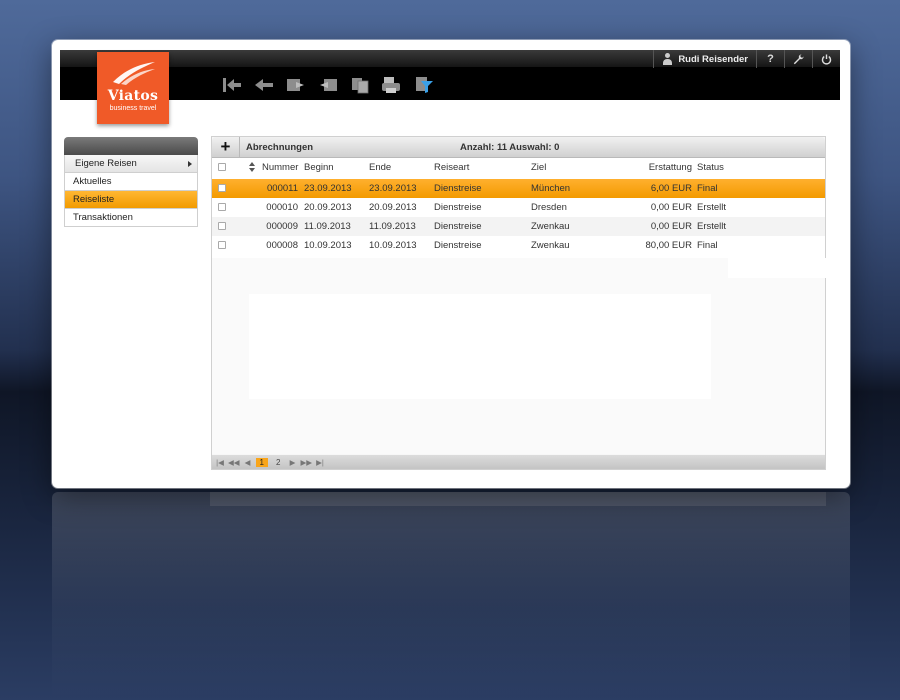 The width and height of the screenshot is (900, 700). Describe the element at coordinates (393, 207) in the screenshot. I see `cell-ende: 20.09.2013` at that location.